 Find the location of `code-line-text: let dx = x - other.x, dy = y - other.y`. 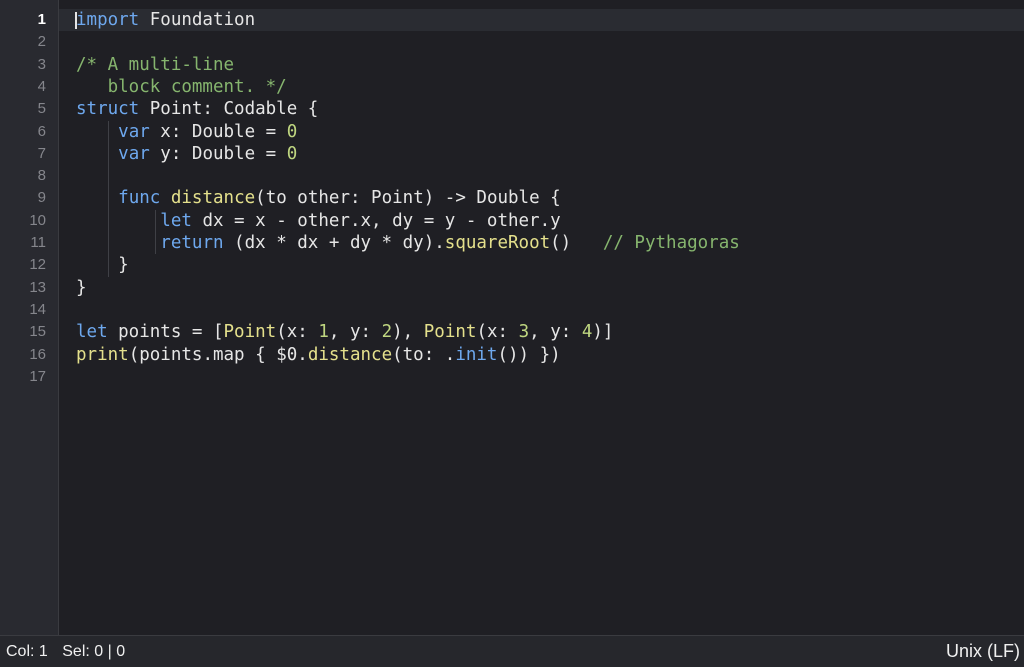

code-line-text: let dx = x - other.x, dy = y - other.y is located at coordinates (318, 221).